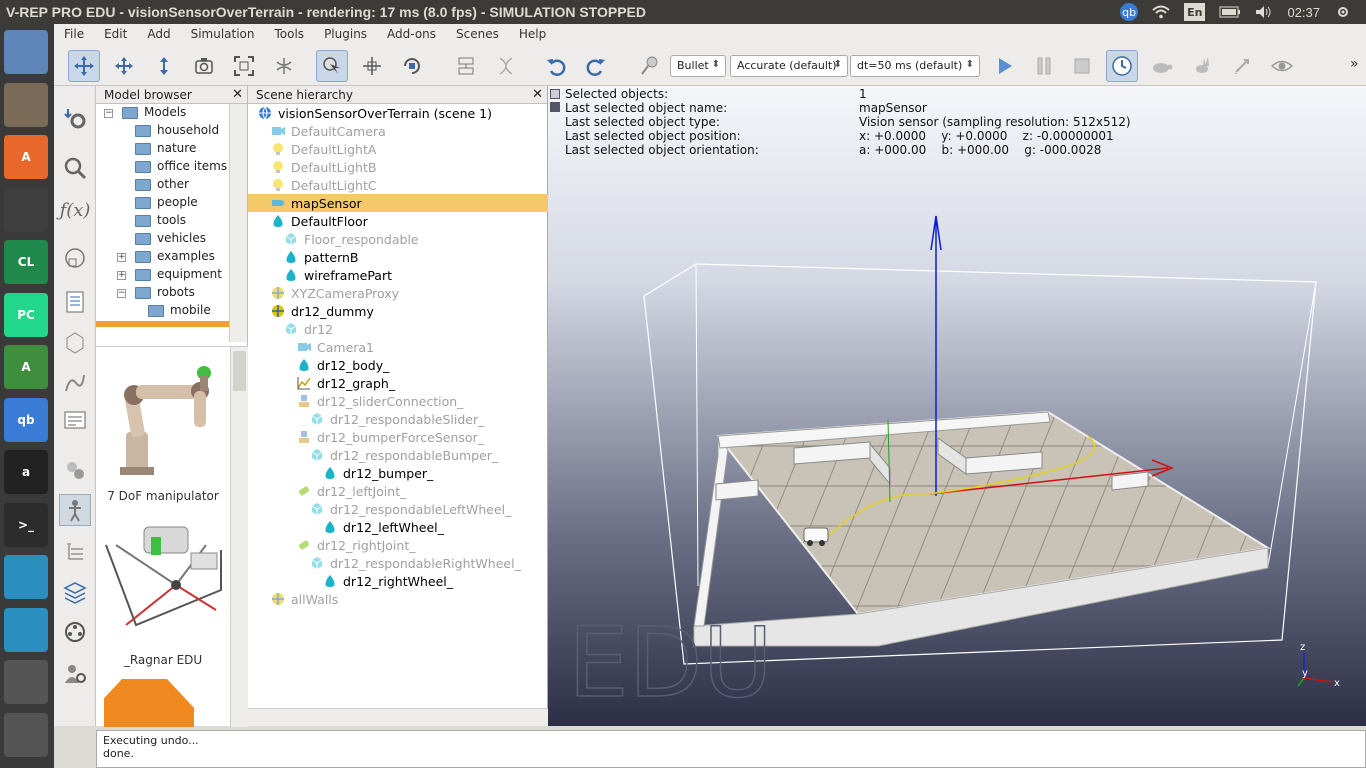  I want to click on scene-tree-row: DefaultLightC, so click(398, 185).